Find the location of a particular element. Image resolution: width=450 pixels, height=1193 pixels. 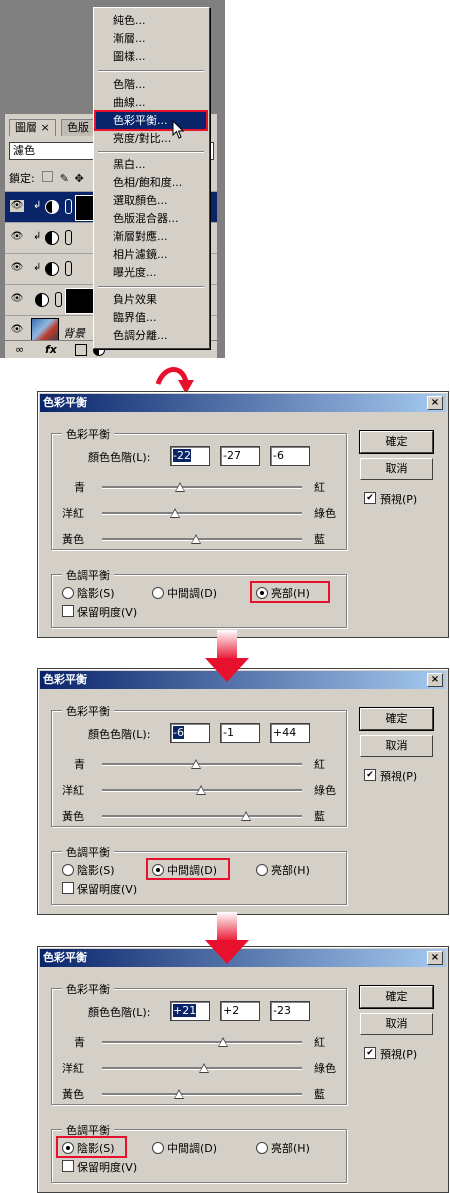

level-cyan-red-input: -22 is located at coordinates (190, 456).